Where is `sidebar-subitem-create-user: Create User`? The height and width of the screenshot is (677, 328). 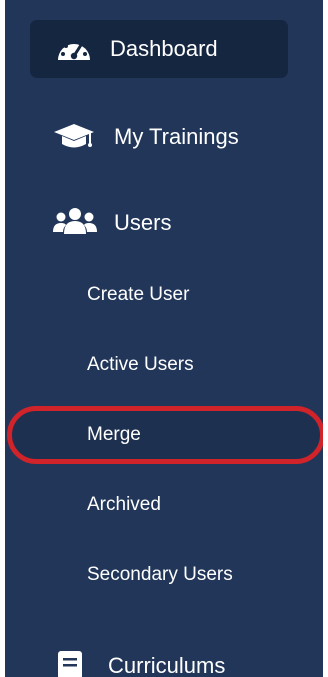
sidebar-subitem-create-user: Create User is located at coordinates (138, 295).